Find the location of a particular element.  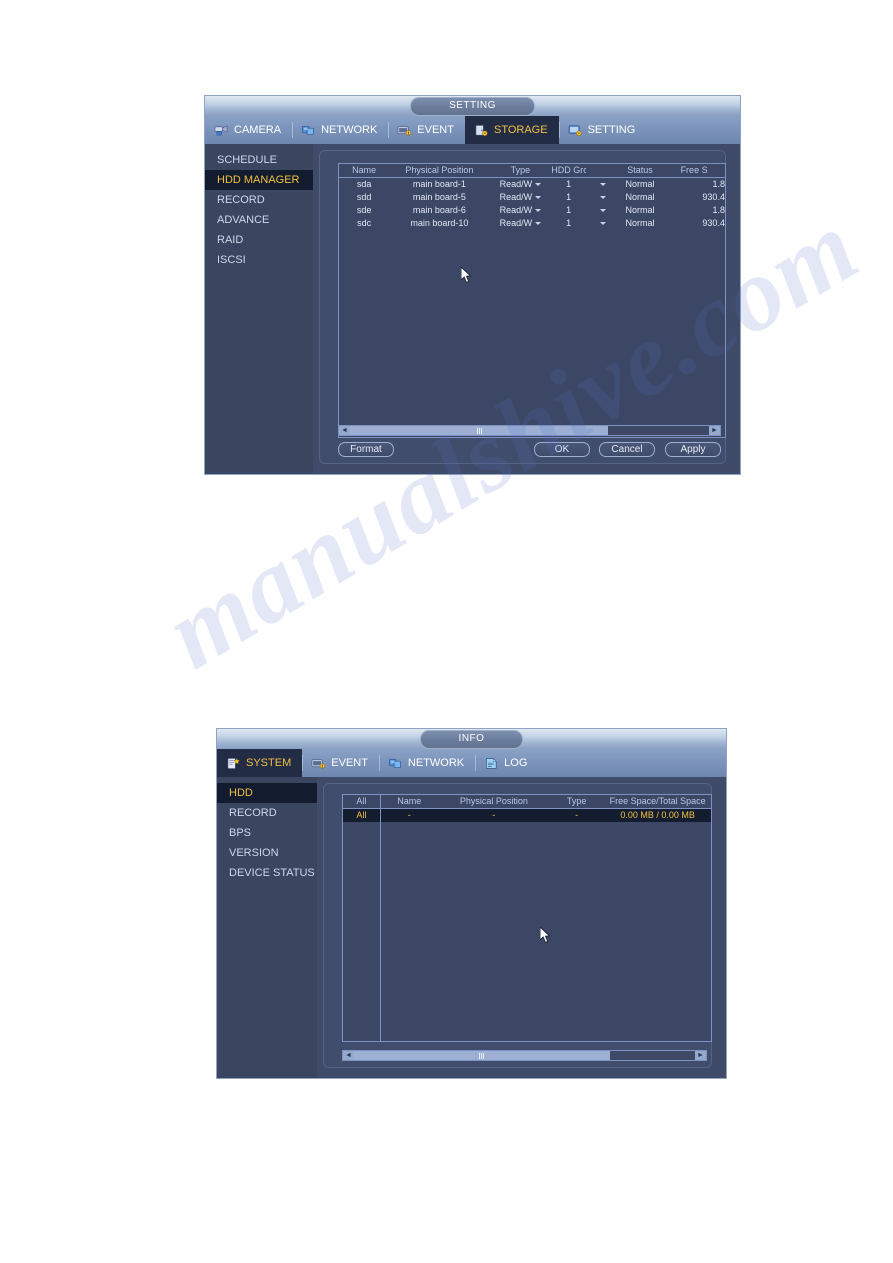

sidebar-item-hdd-manager: HDD MANAGER is located at coordinates (259, 180).